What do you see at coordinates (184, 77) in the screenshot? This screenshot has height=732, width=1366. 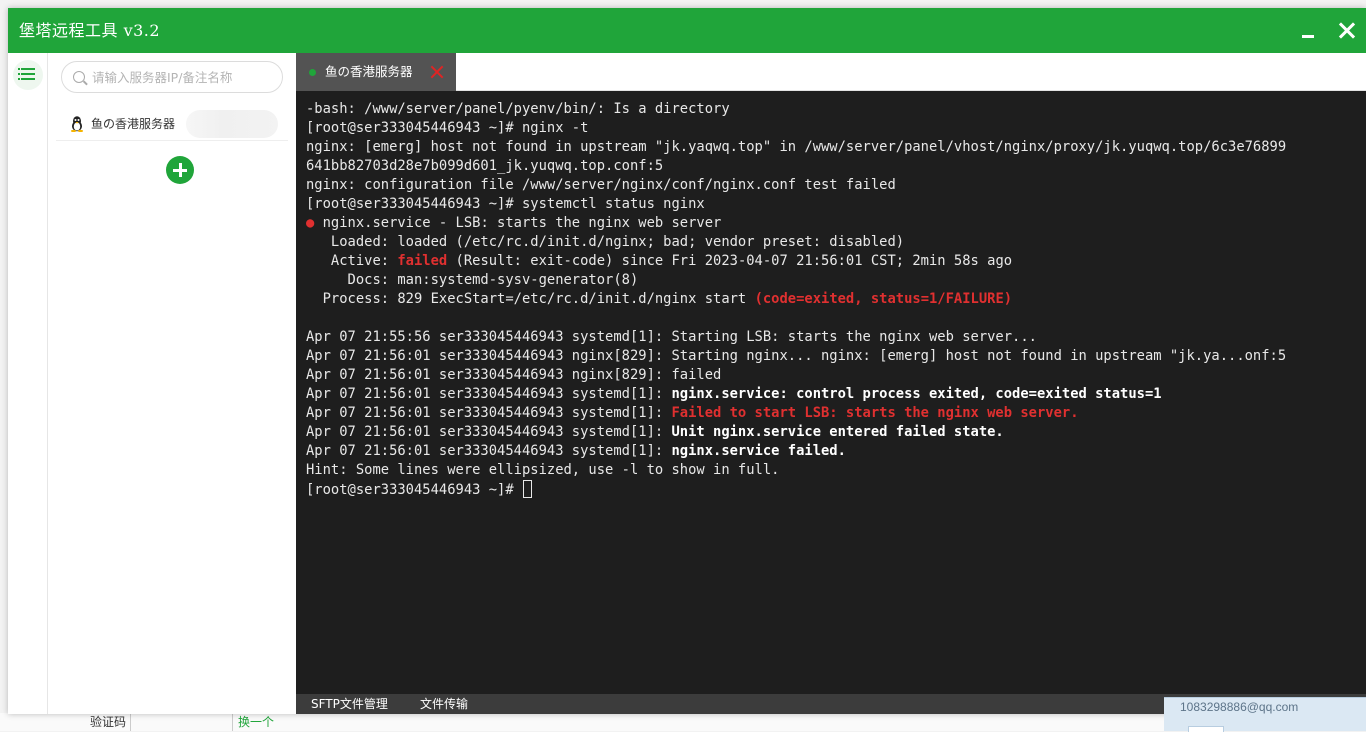 I see `search-input` at bounding box center [184, 77].